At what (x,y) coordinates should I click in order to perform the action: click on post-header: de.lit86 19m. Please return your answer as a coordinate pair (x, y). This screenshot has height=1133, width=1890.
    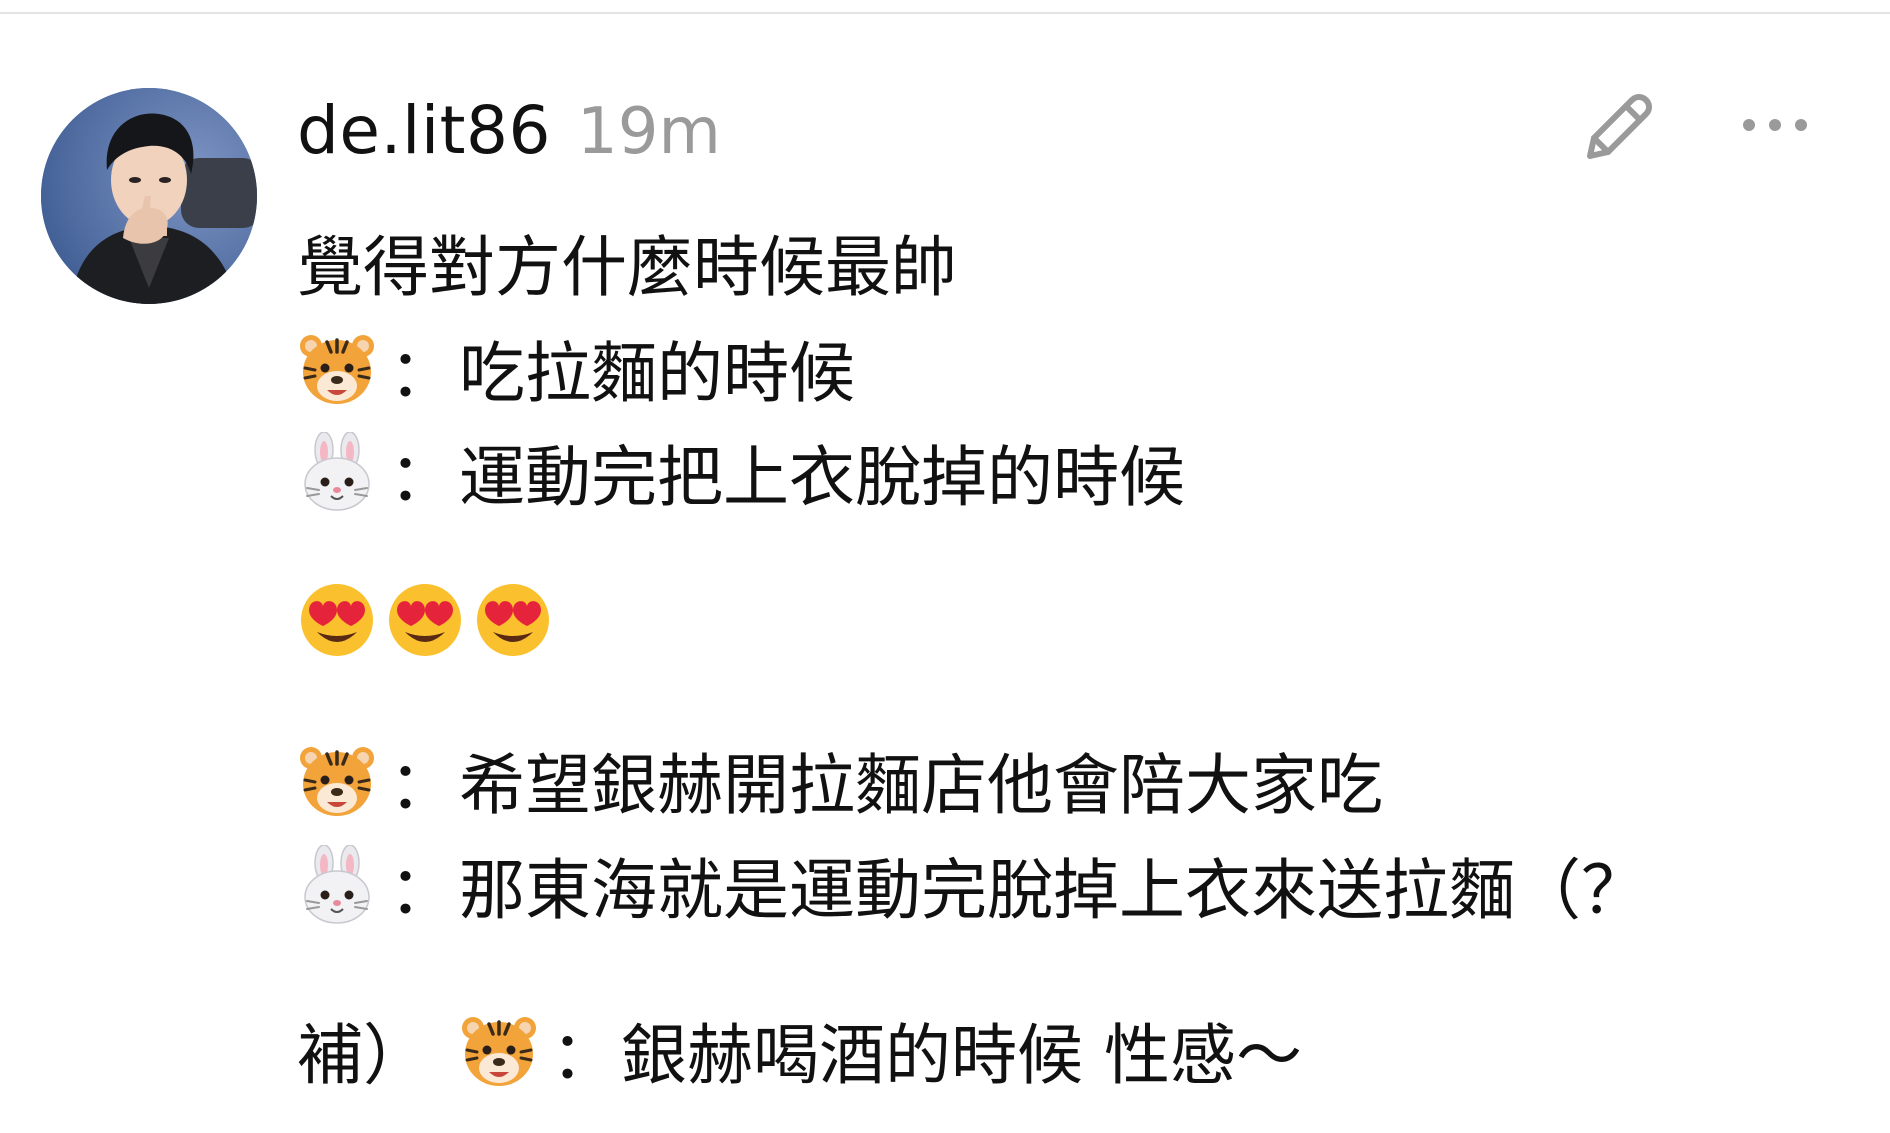
    Looking at the image, I should click on (509, 132).